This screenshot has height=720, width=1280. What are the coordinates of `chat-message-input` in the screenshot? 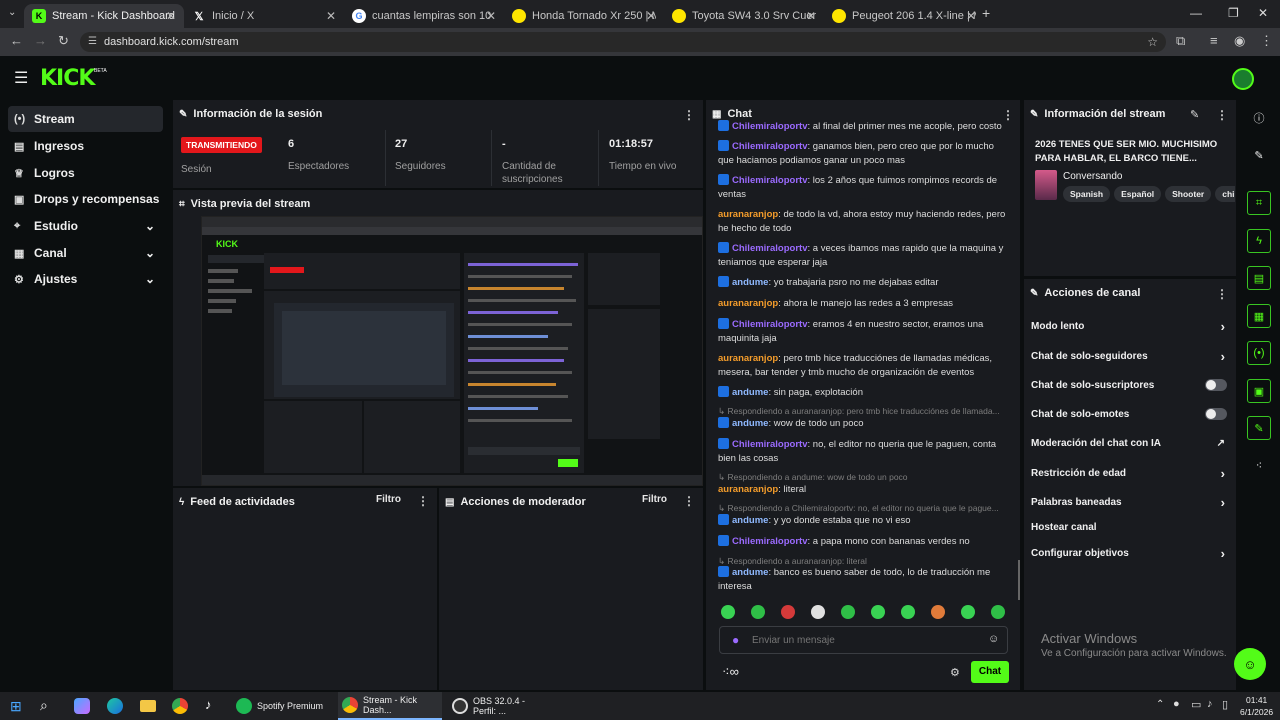 It's located at (862, 640).